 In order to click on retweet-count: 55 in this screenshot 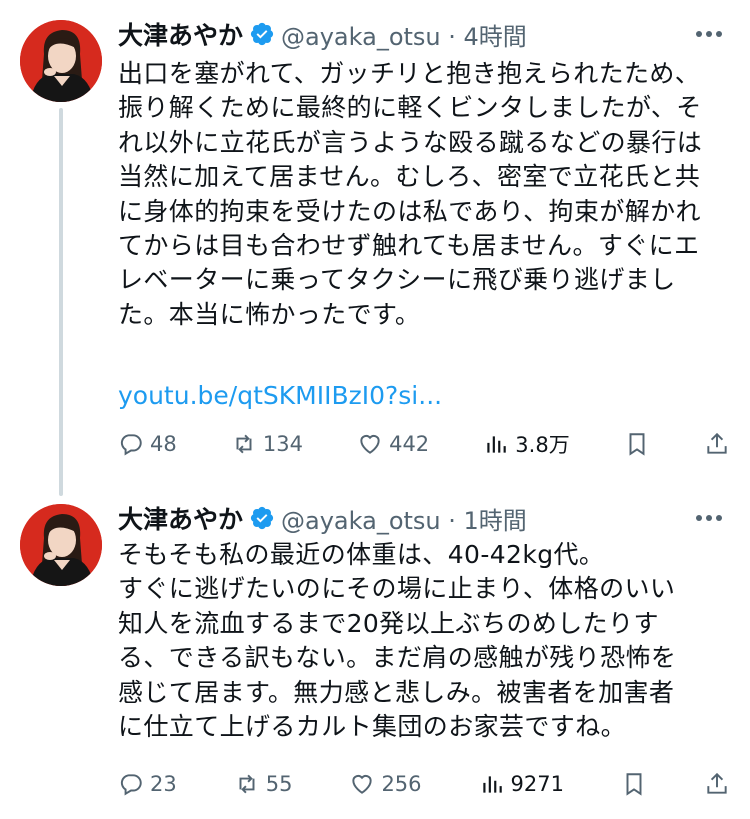, I will do `click(279, 784)`.